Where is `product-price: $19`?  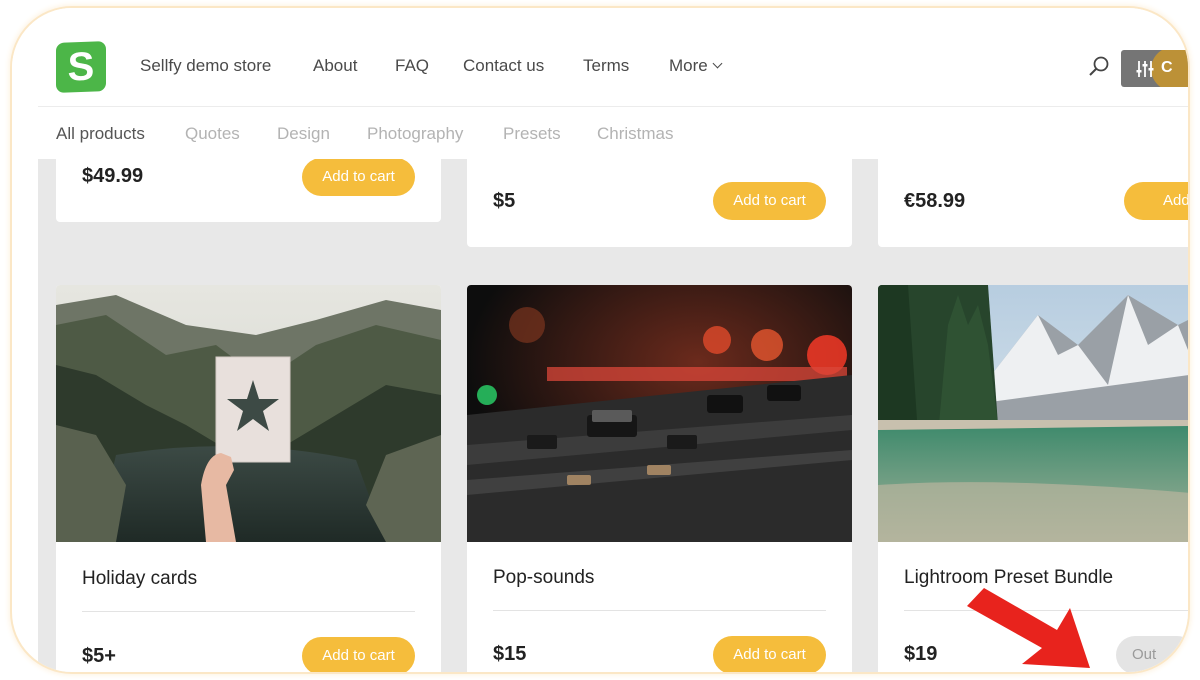 product-price: $19 is located at coordinates (921, 654).